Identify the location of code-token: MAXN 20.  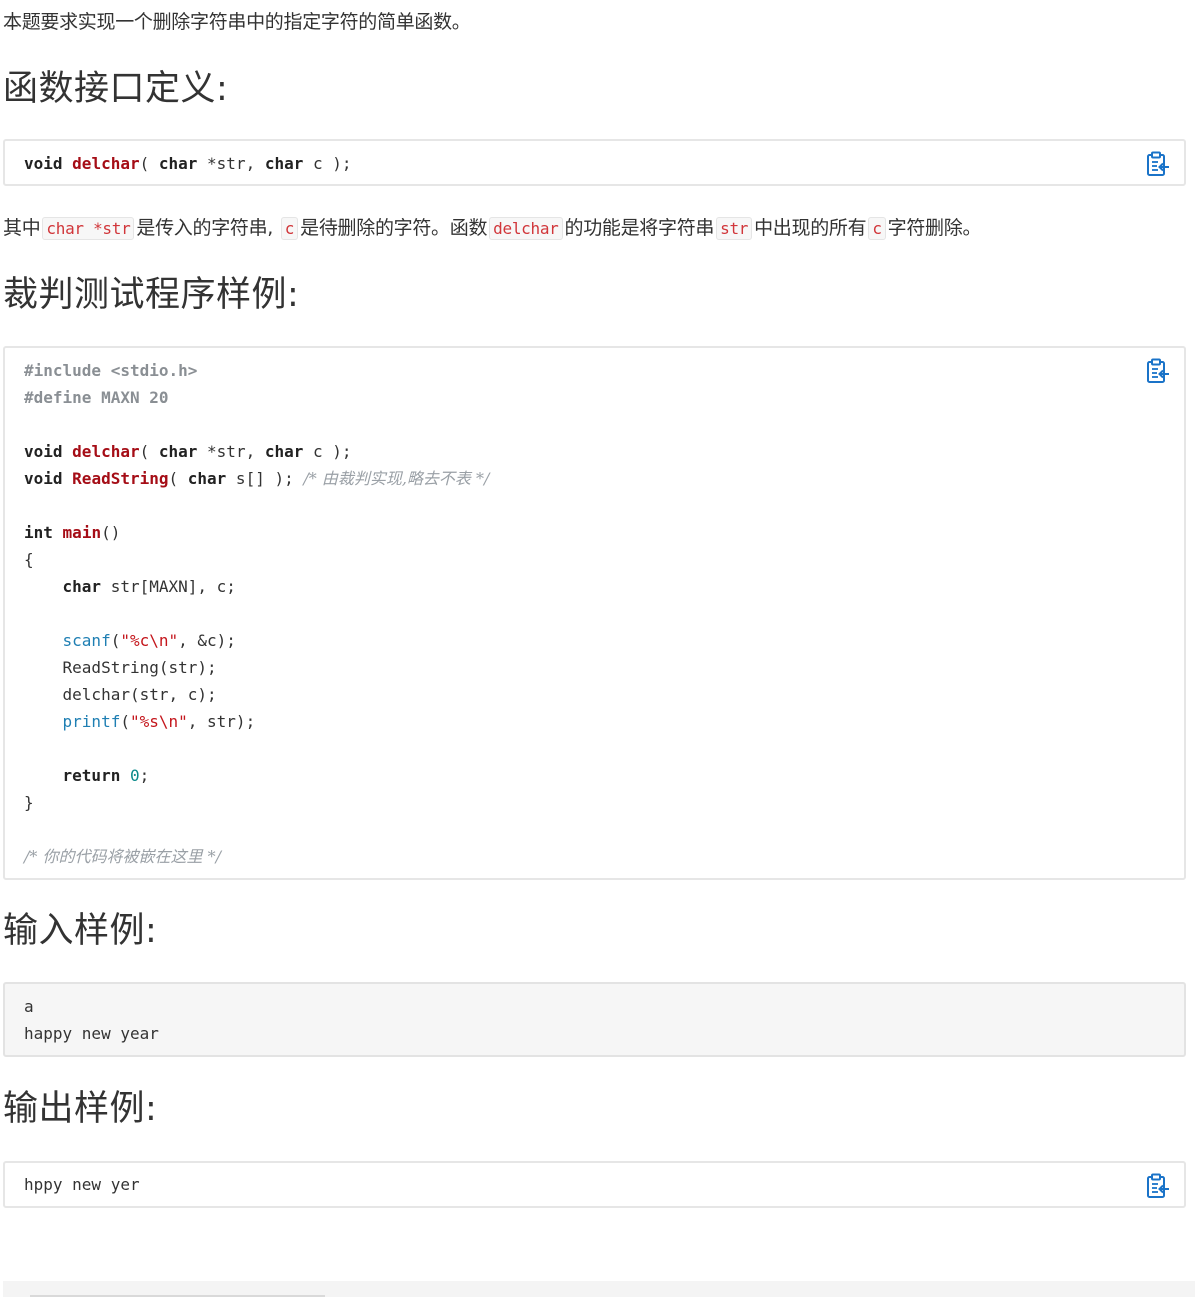
(130, 397).